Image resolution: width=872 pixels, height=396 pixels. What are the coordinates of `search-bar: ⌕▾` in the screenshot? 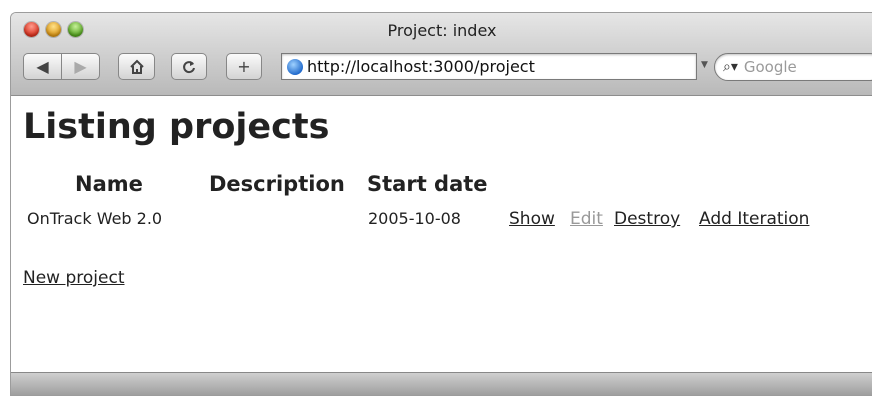 It's located at (793, 67).